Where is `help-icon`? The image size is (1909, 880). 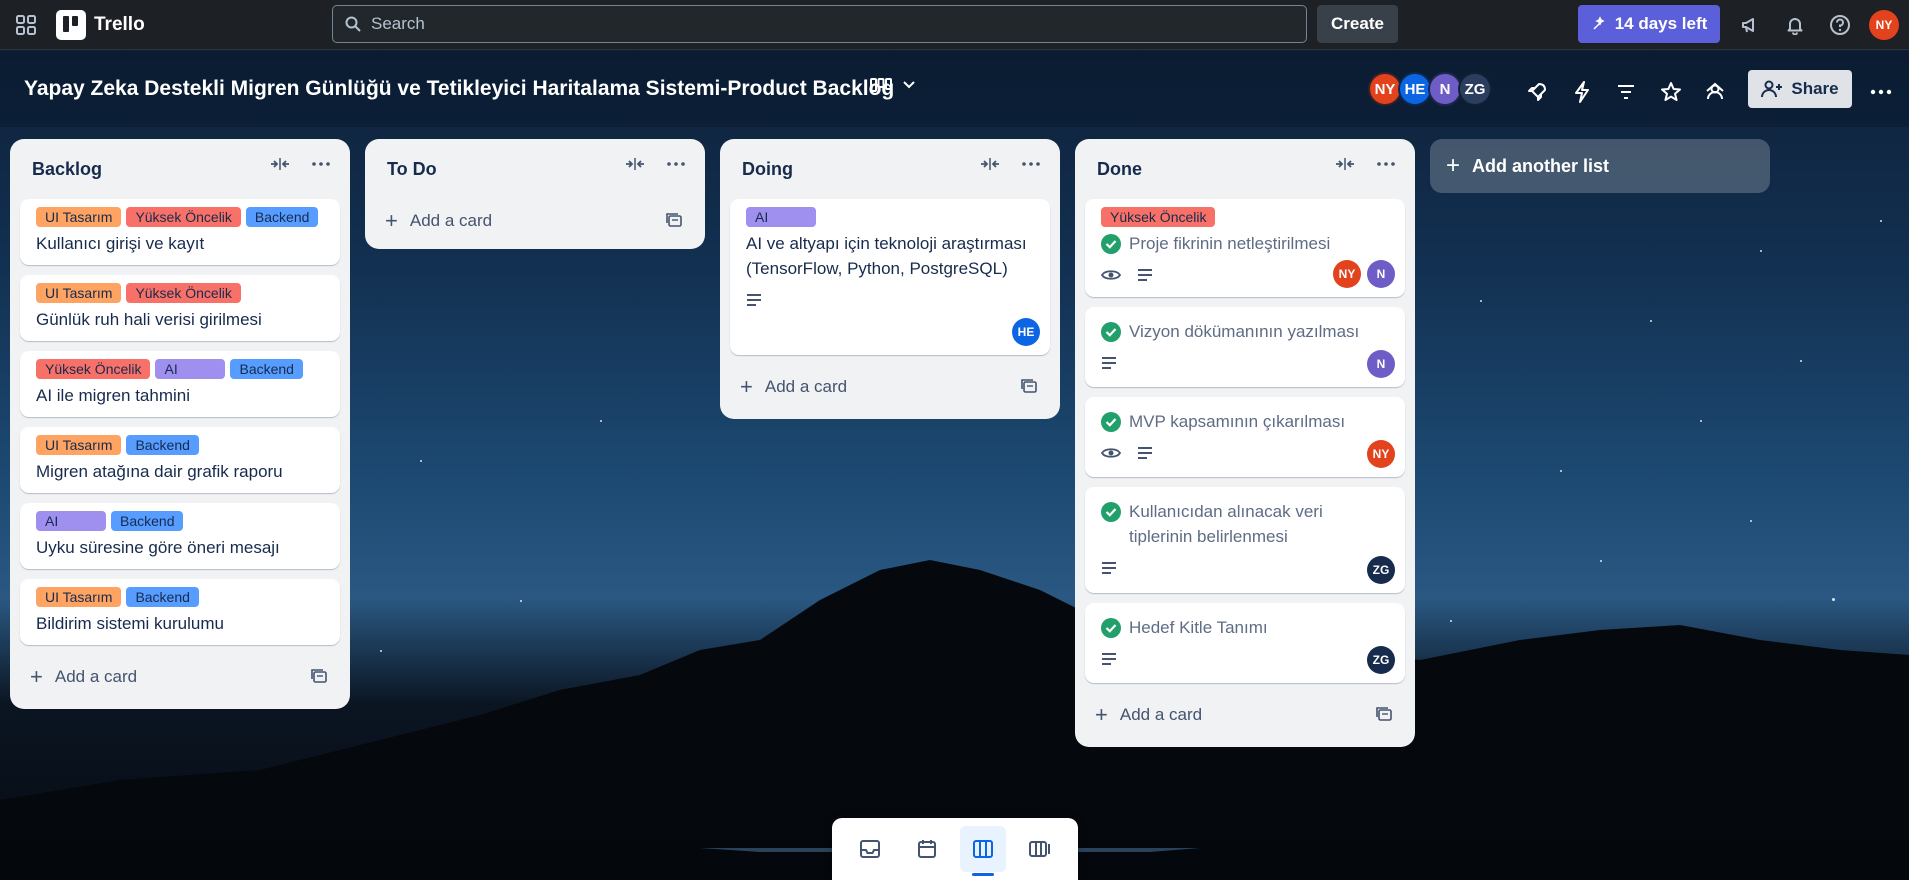 help-icon is located at coordinates (1840, 25).